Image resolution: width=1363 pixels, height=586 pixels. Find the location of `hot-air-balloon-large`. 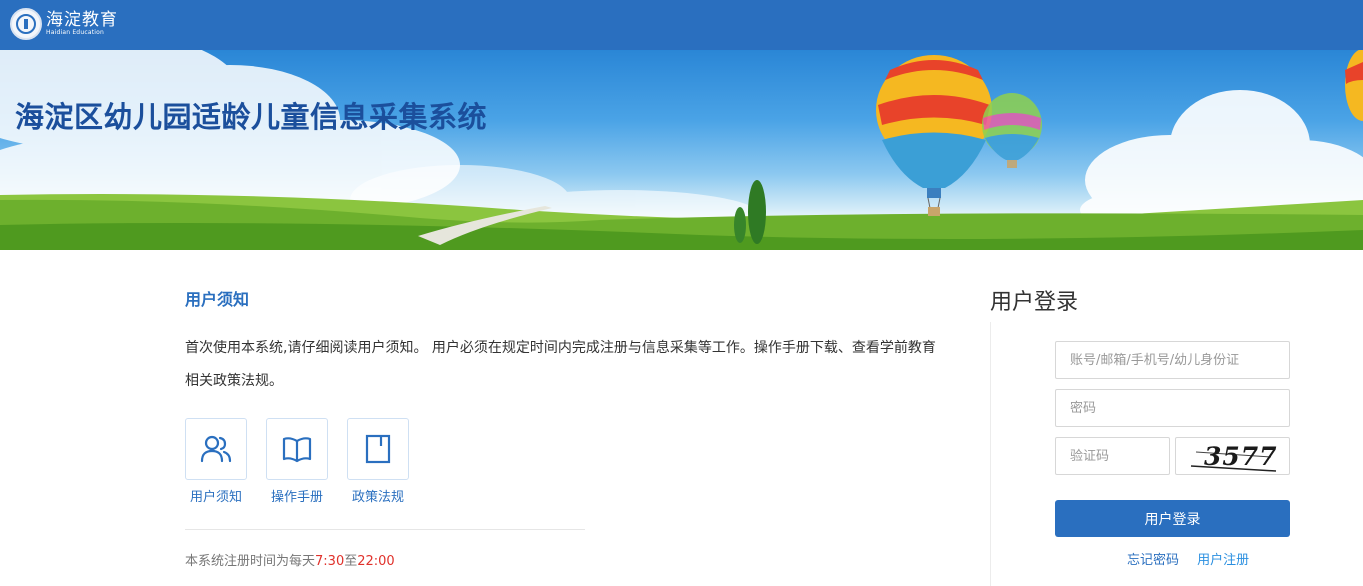

hot-air-balloon-large is located at coordinates (934, 135).